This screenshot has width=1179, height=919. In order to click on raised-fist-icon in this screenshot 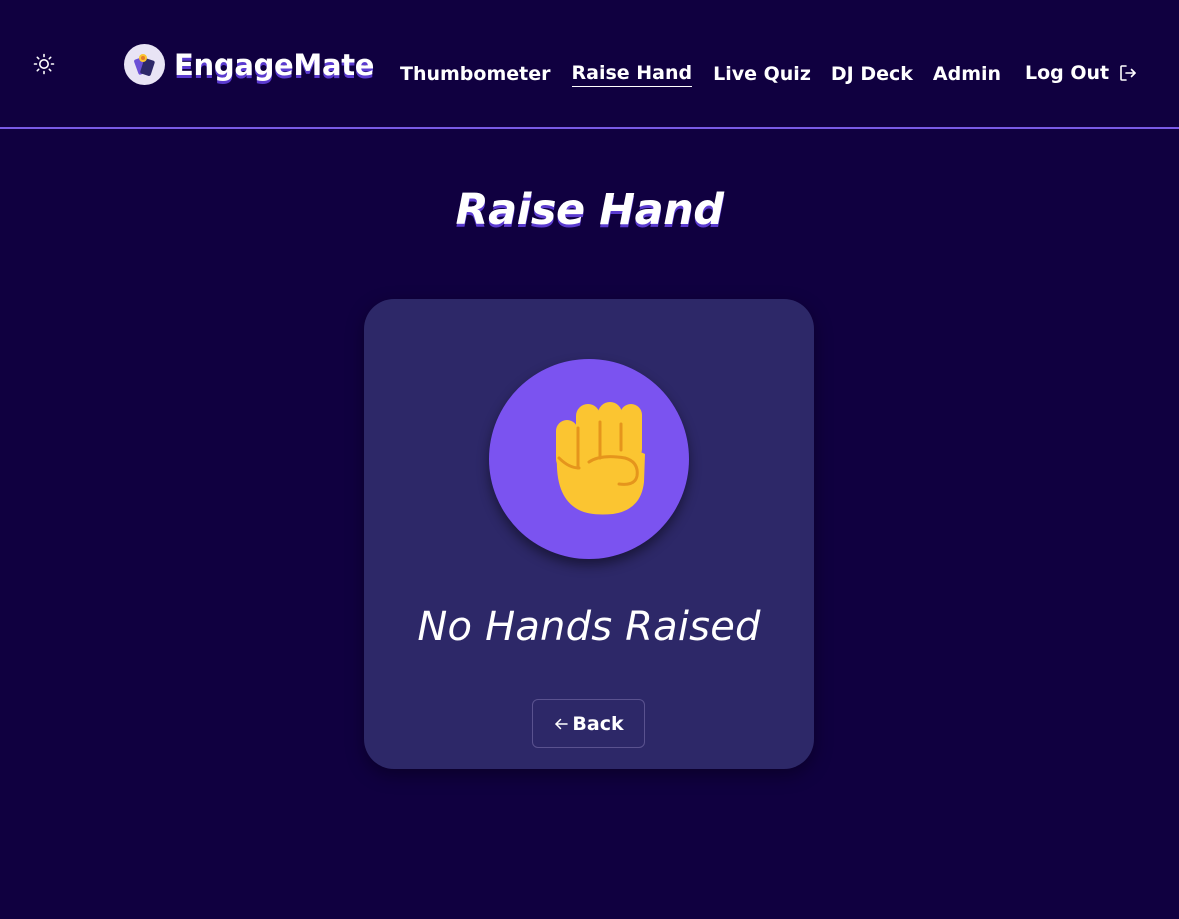, I will do `click(600, 458)`.